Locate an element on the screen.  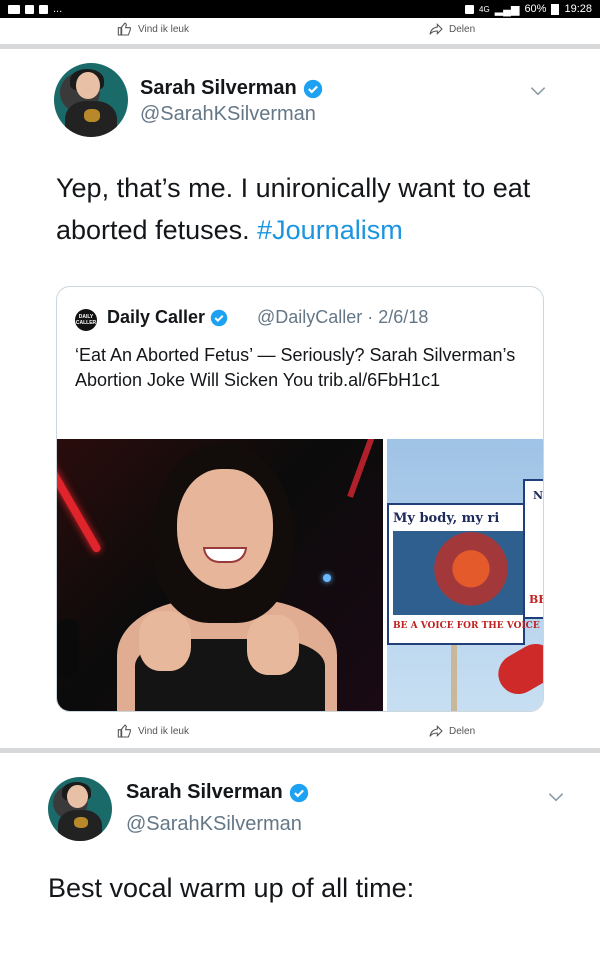
sign-title: My body, my ri is located at coordinates (446, 518).